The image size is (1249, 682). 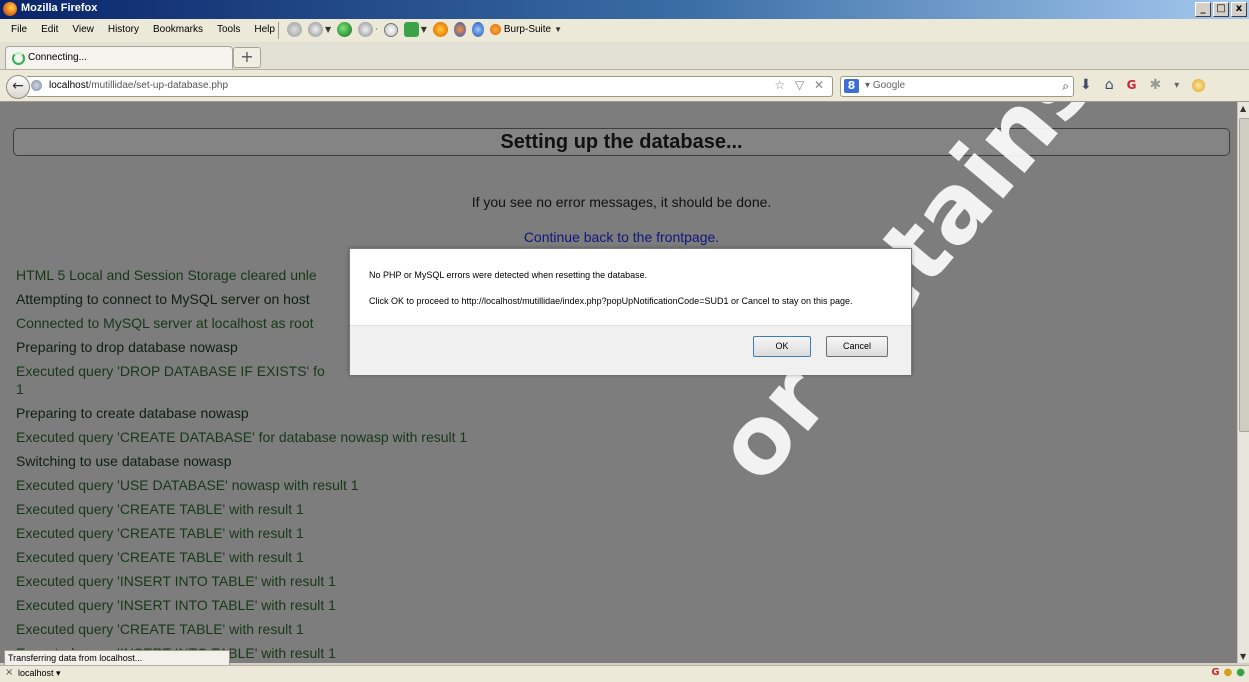 What do you see at coordinates (18, 58) in the screenshot?
I see `loading-spinner-icon` at bounding box center [18, 58].